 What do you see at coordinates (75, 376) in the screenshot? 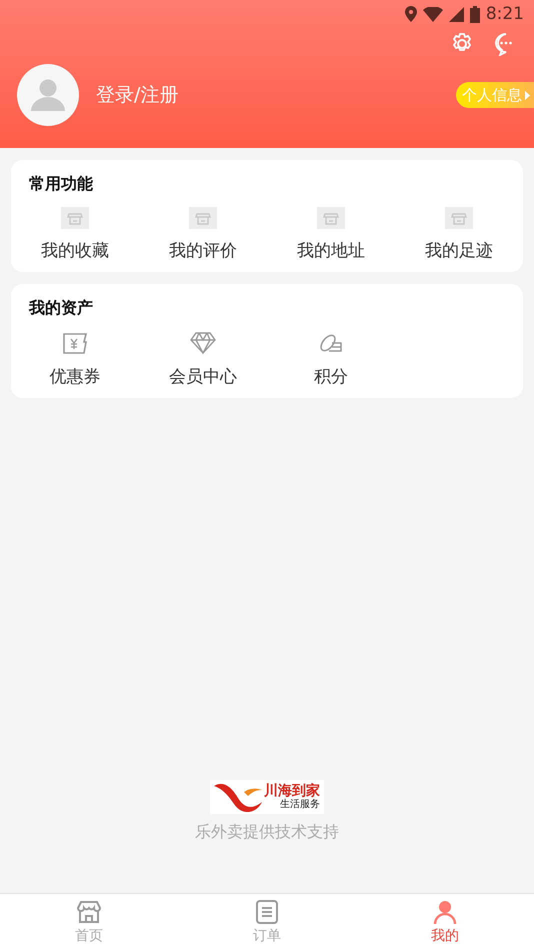
I see `menu-item-label: 优惠券` at bounding box center [75, 376].